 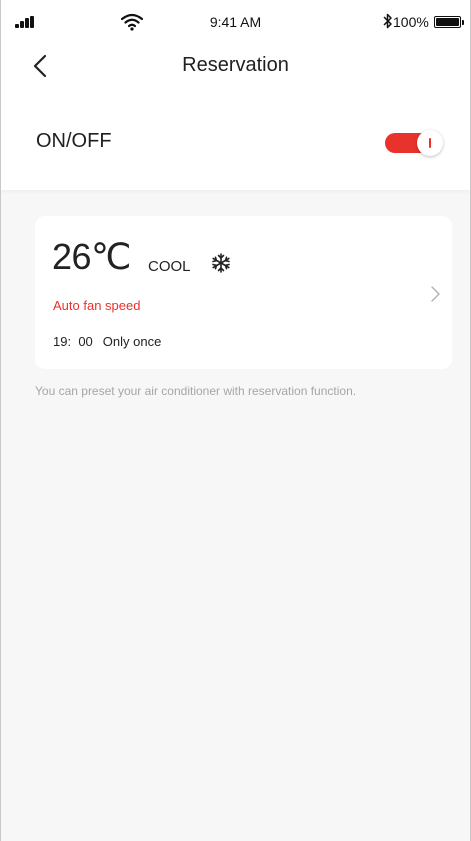 I want to click on schedule-repeat: Only once, so click(x=132, y=341).